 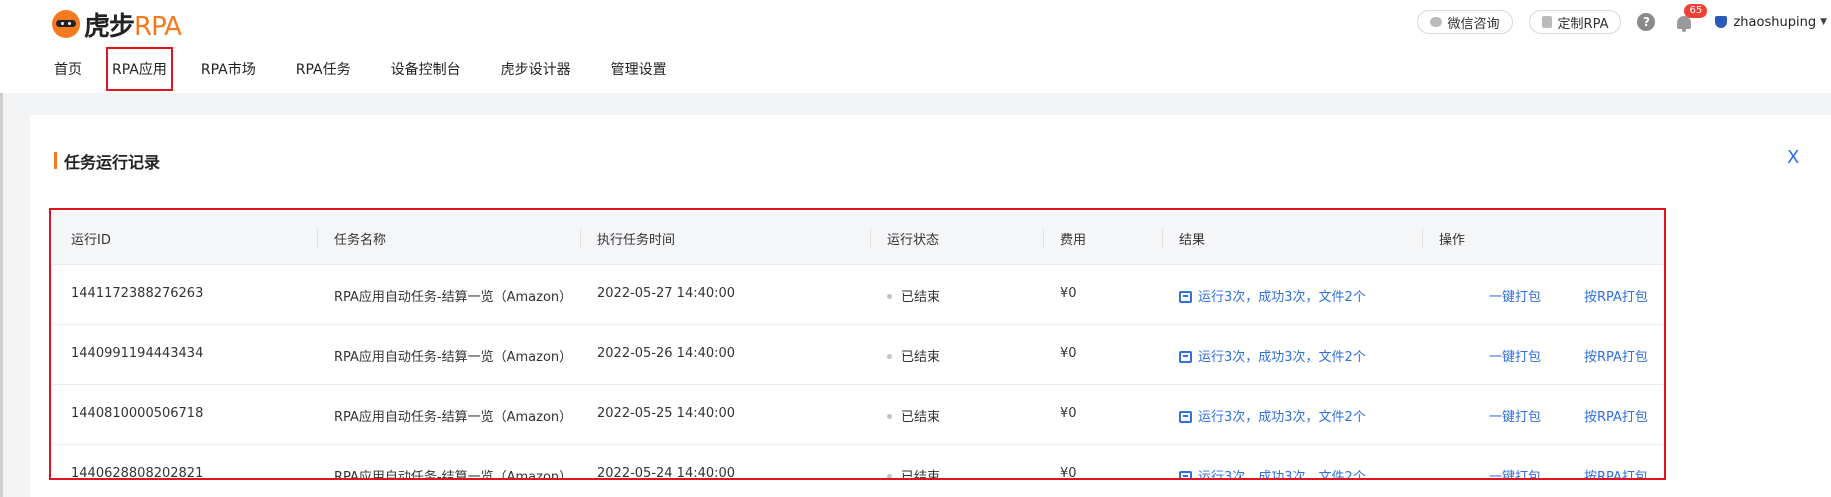 What do you see at coordinates (1823, 22) in the screenshot?
I see `chevron-down-icon: ▼` at bounding box center [1823, 22].